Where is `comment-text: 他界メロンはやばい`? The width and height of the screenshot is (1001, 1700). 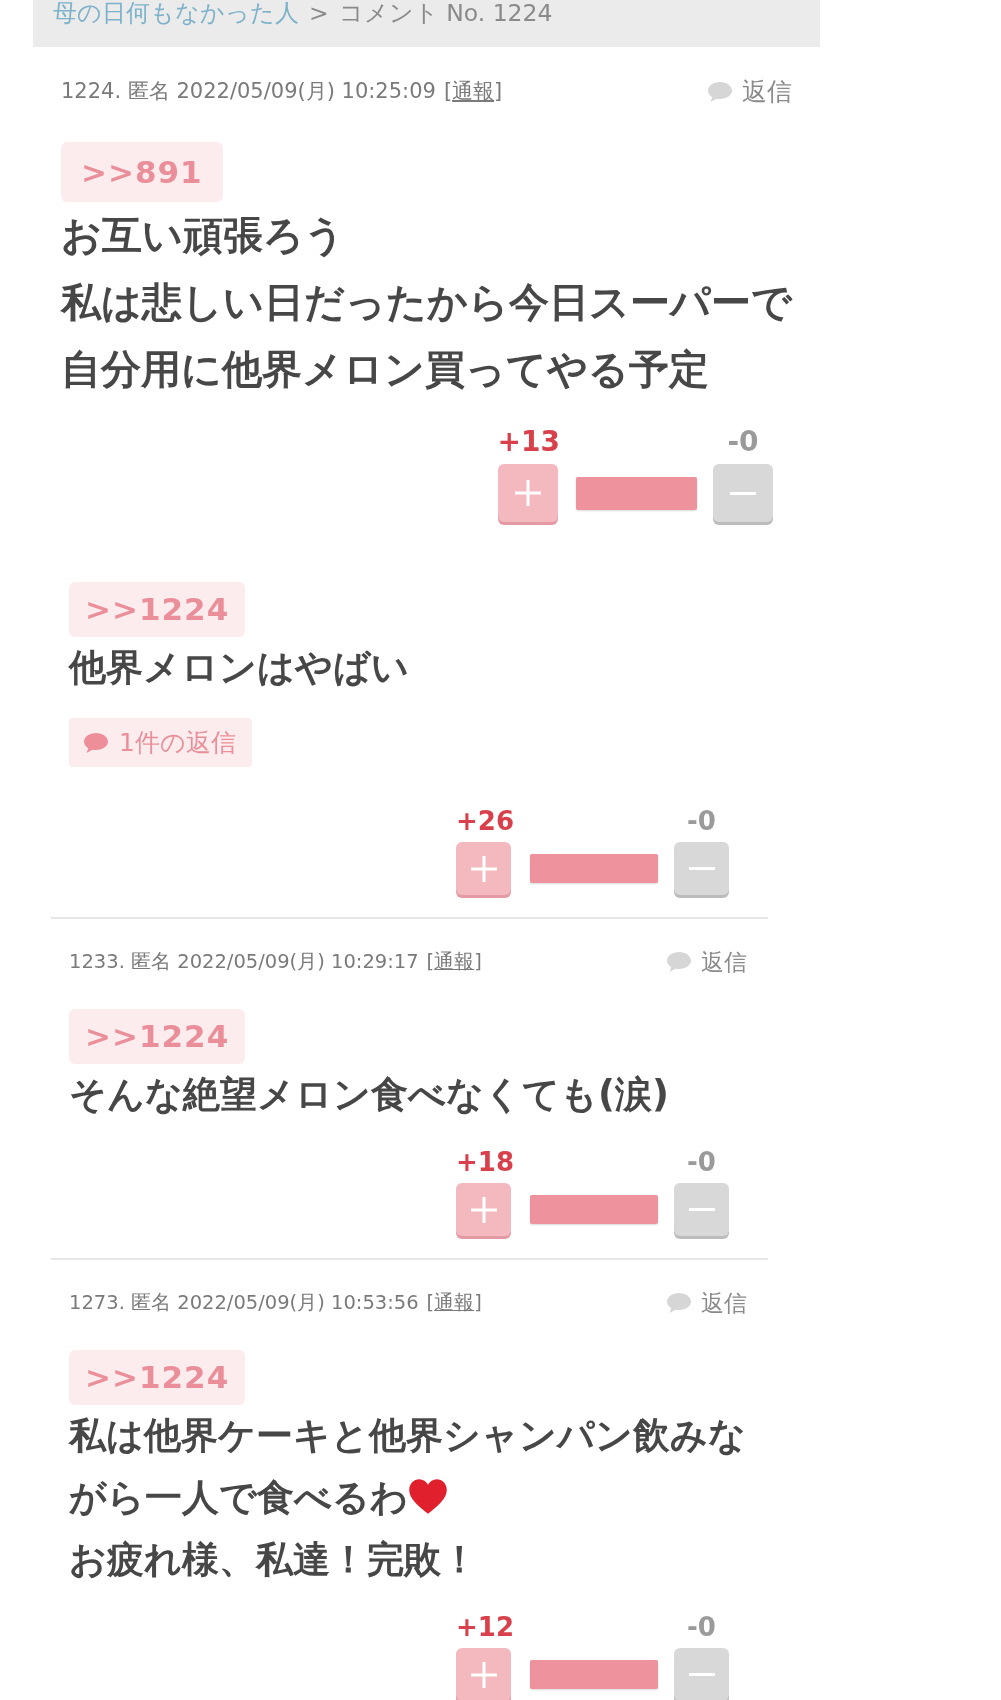 comment-text: 他界メロンはやばい is located at coordinates (239, 667).